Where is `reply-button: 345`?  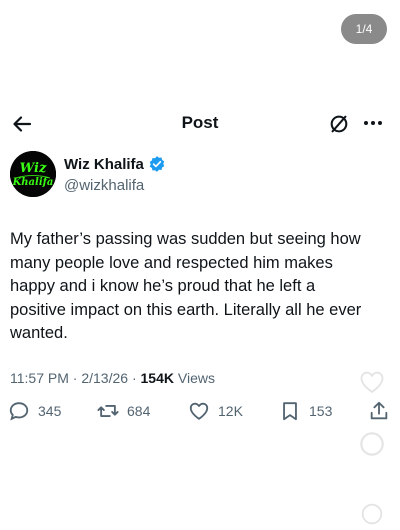 reply-button: 345 is located at coordinates (34, 411).